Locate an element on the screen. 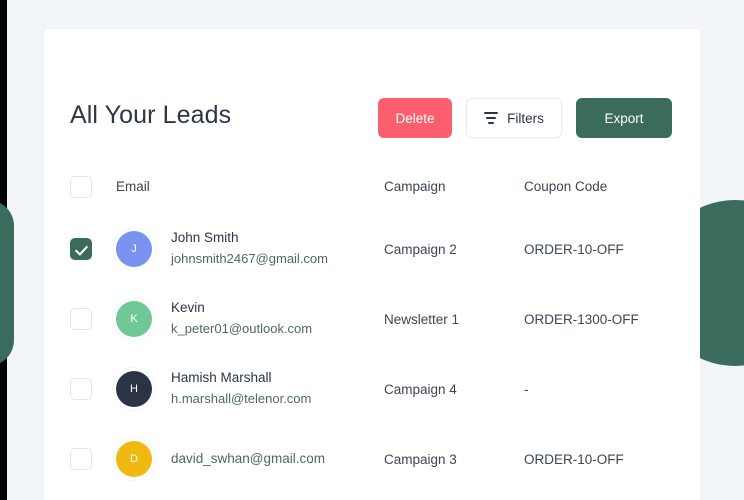 The height and width of the screenshot is (500, 744). decorative-shape-left is located at coordinates (7, 283).